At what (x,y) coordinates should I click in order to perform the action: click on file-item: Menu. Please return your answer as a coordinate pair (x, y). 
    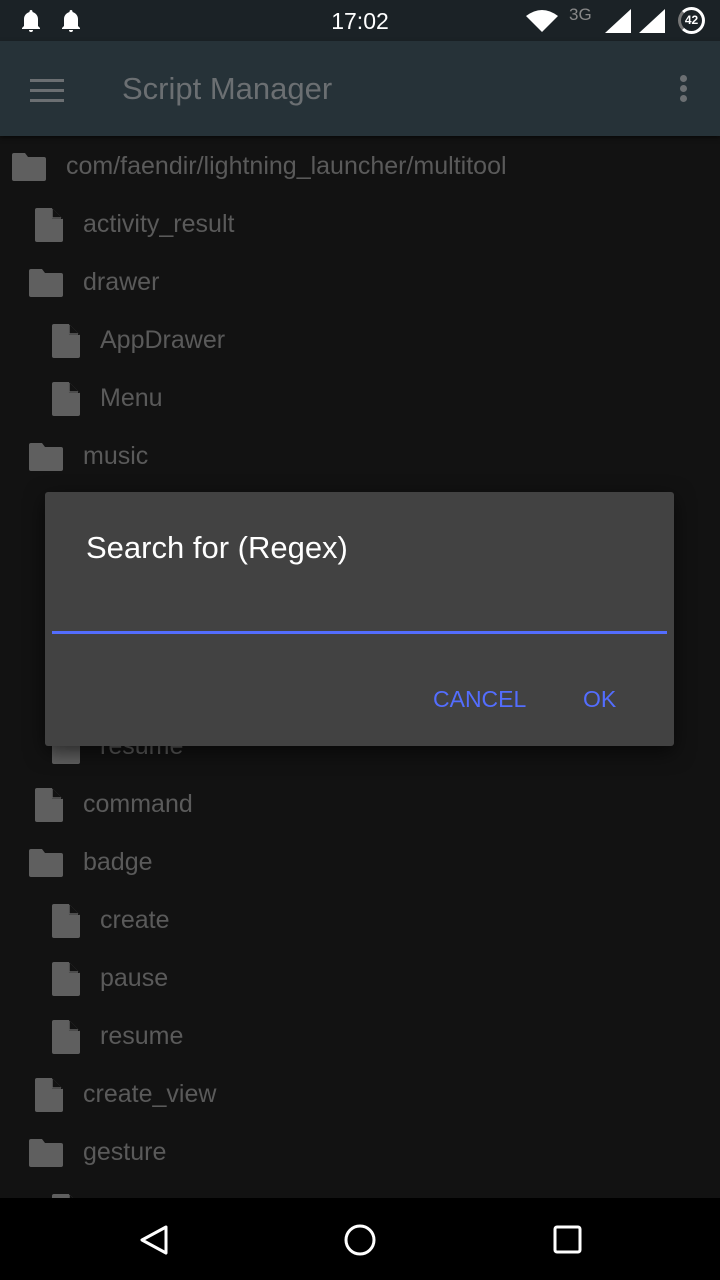
    Looking at the image, I should click on (360, 398).